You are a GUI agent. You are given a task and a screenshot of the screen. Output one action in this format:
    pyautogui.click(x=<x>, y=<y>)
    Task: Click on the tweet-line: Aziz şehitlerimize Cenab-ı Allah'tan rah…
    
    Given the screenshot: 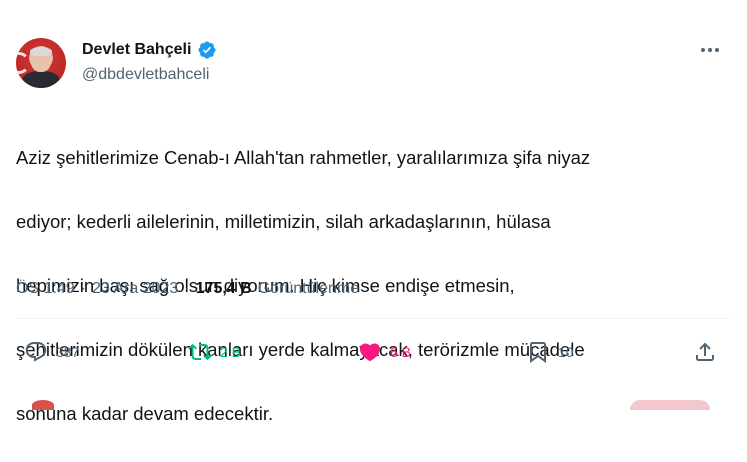 What is the action you would take?
    pyautogui.click(x=303, y=157)
    